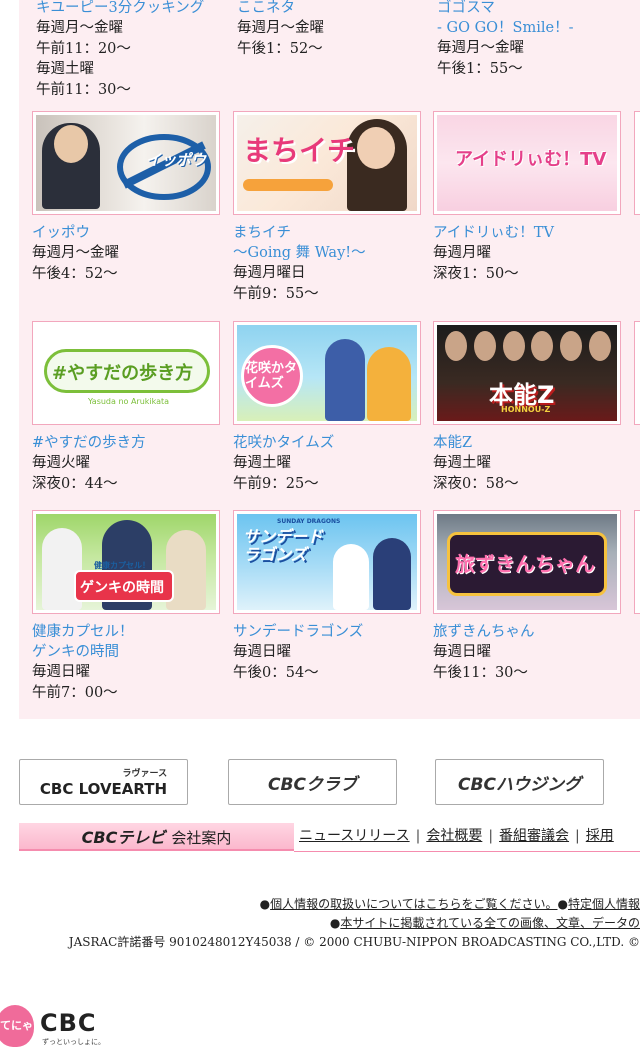 This screenshot has height=1049, width=640. I want to click on schedule-text: 深夜0：58〜, so click(476, 483).